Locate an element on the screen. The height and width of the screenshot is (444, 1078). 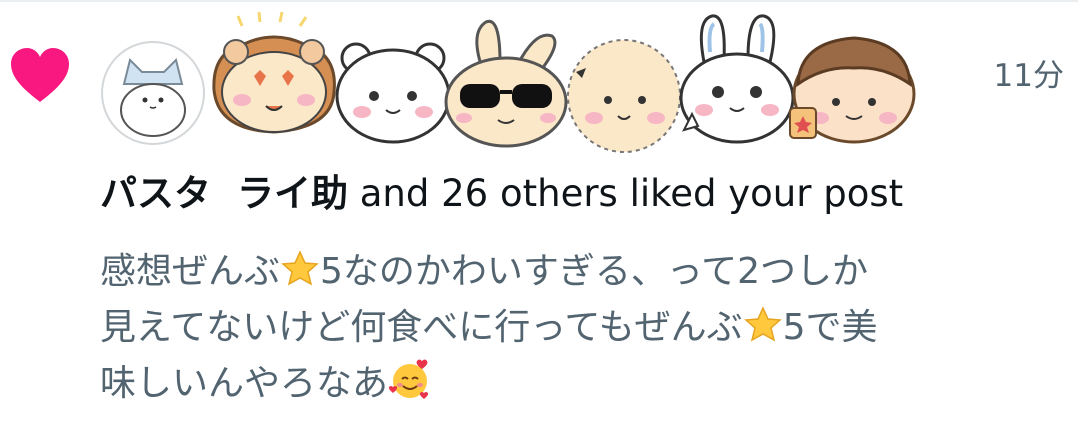
post-text-segment: 見えてないけど何食べに行ってもぜんぶ is located at coordinates (421, 327).